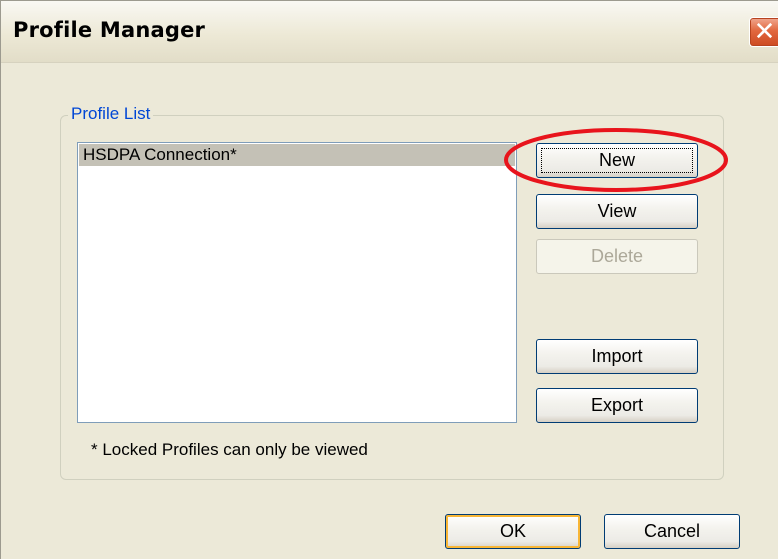  I want to click on export-button: Export, so click(617, 405).